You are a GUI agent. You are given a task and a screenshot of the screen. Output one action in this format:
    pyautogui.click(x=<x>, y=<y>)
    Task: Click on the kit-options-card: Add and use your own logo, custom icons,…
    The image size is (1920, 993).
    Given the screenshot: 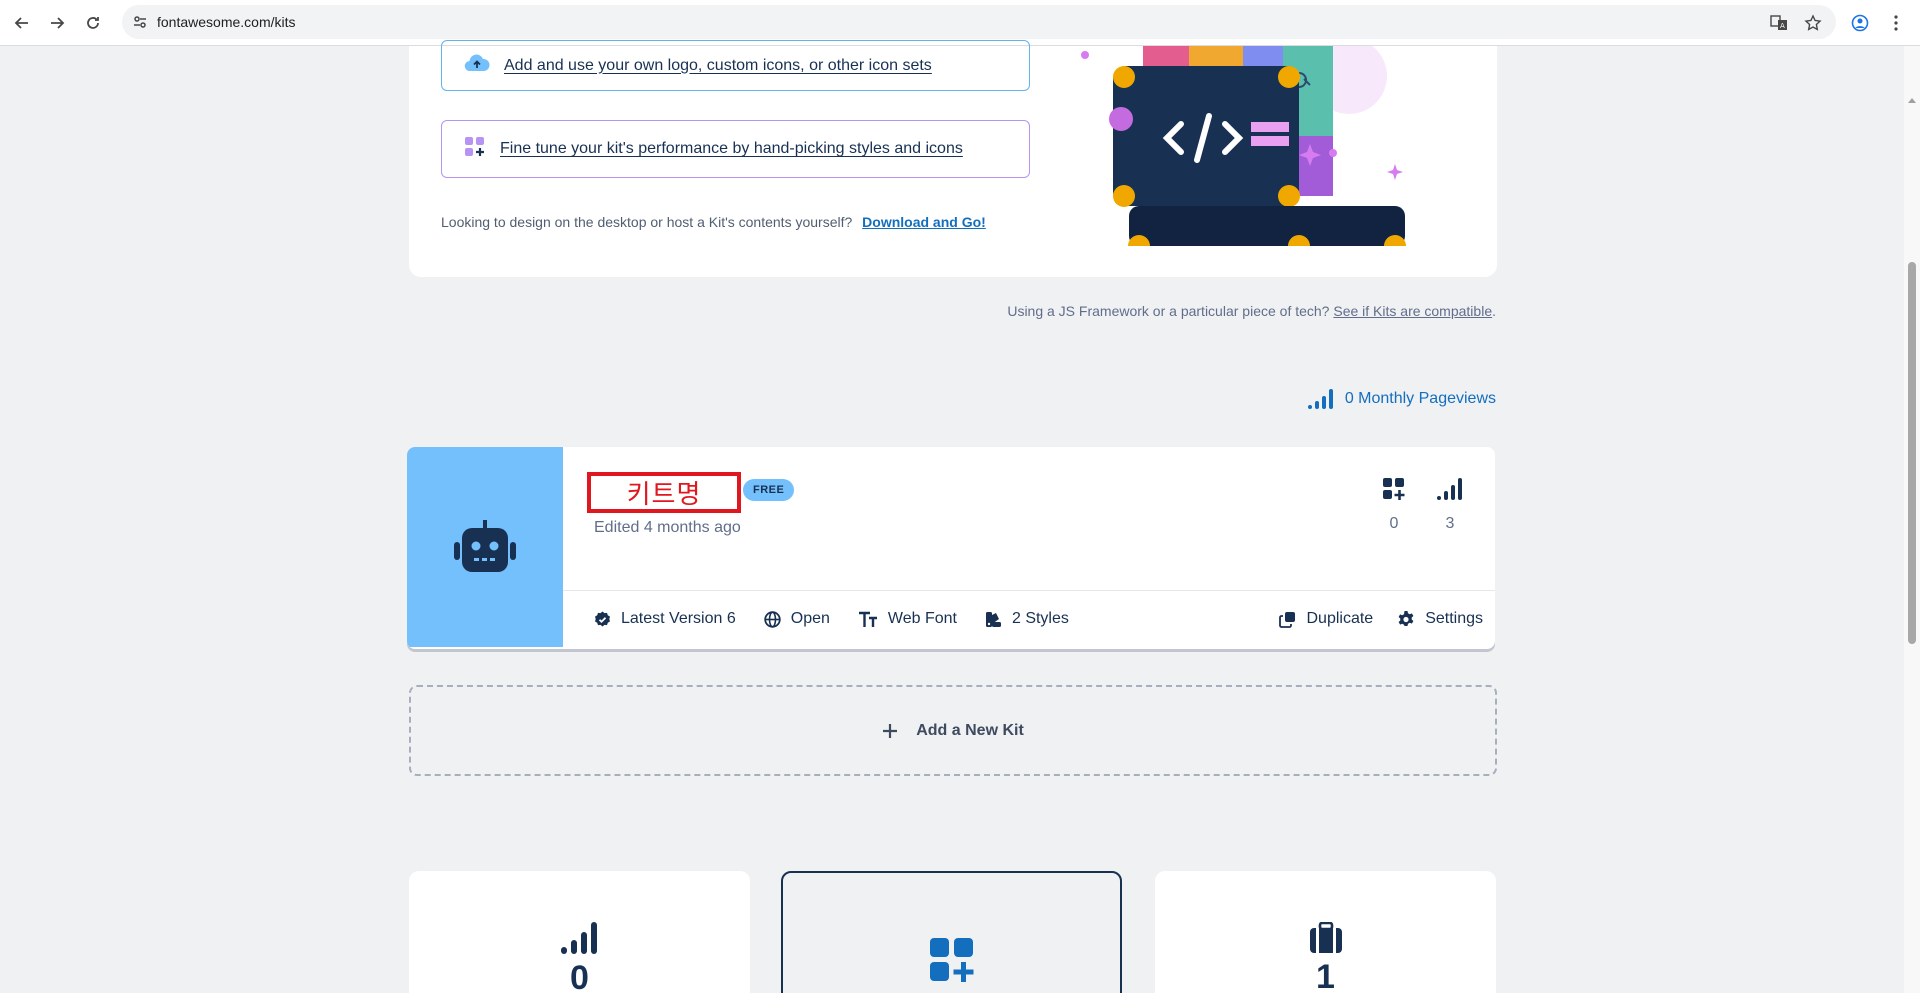 What is the action you would take?
    pyautogui.click(x=953, y=158)
    